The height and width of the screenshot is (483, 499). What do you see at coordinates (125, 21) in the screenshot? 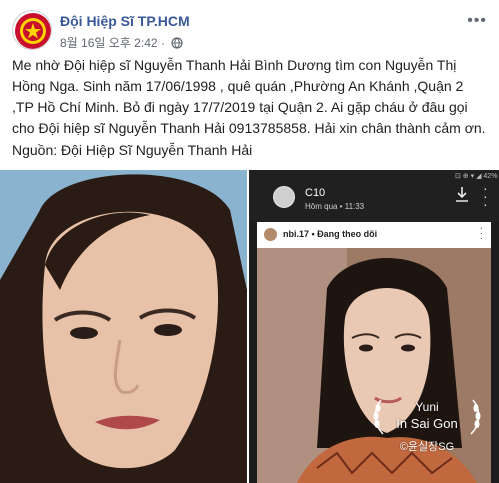
I see `page-name-link: Đội Hiệp Sĩ TP.HCM` at bounding box center [125, 21].